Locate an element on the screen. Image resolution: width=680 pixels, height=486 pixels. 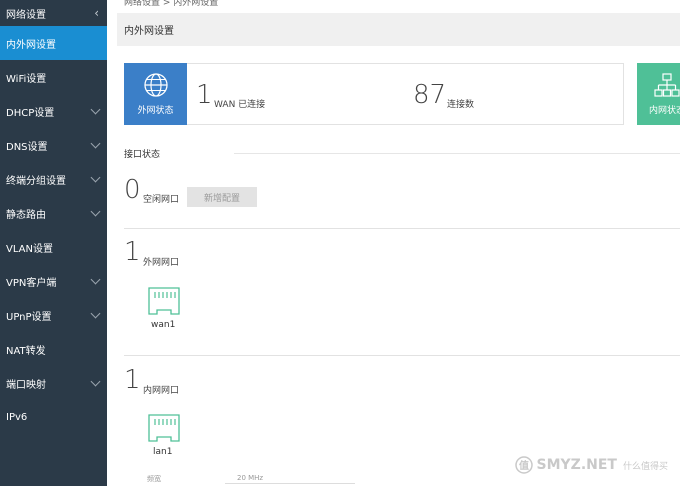
wan-status-tile: 外网状态 is located at coordinates (155, 94).